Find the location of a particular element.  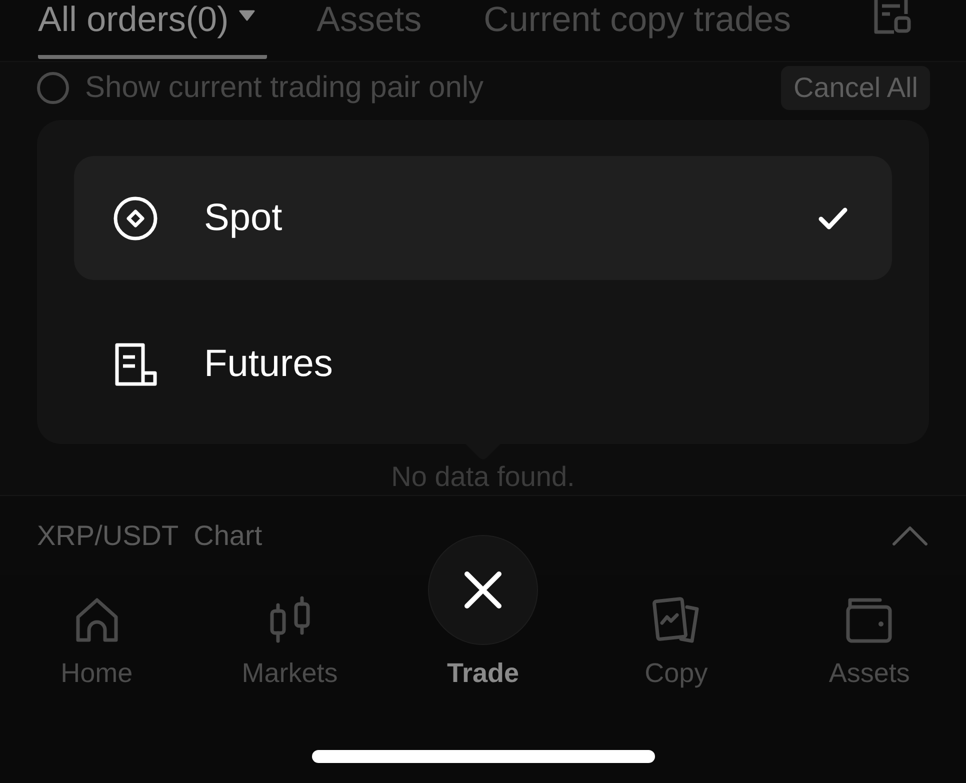

nav-item: Trade is located at coordinates (483, 612).